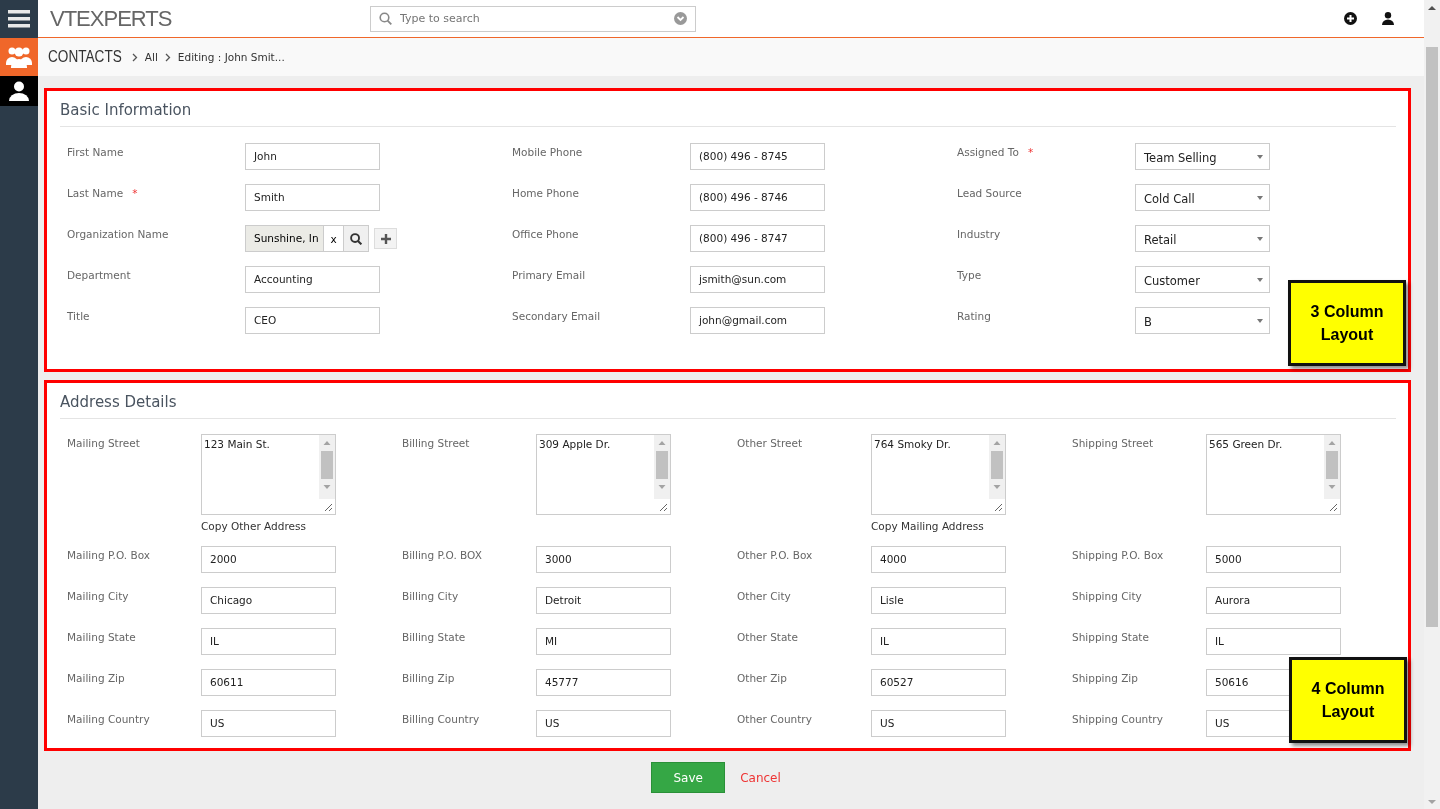  Describe the element at coordinates (680, 18) in the screenshot. I see `chevron-down-icon` at that location.